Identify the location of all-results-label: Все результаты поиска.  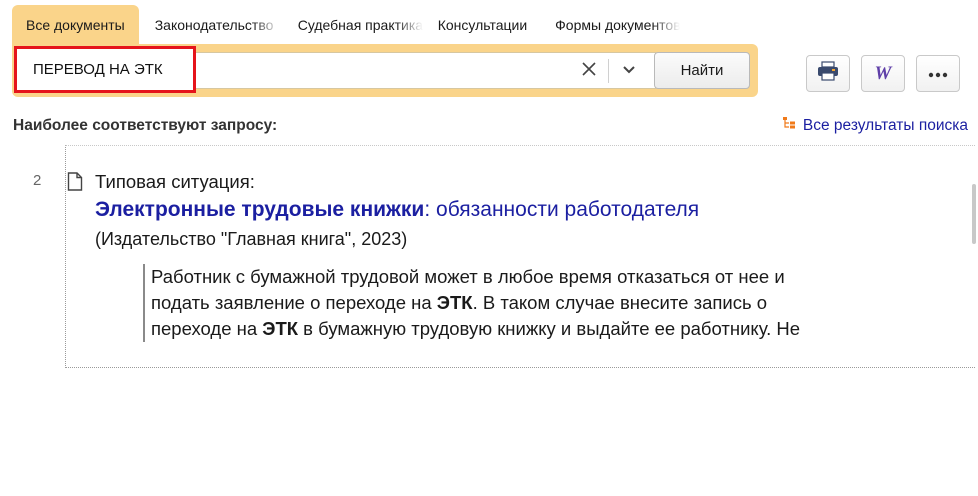
(885, 125).